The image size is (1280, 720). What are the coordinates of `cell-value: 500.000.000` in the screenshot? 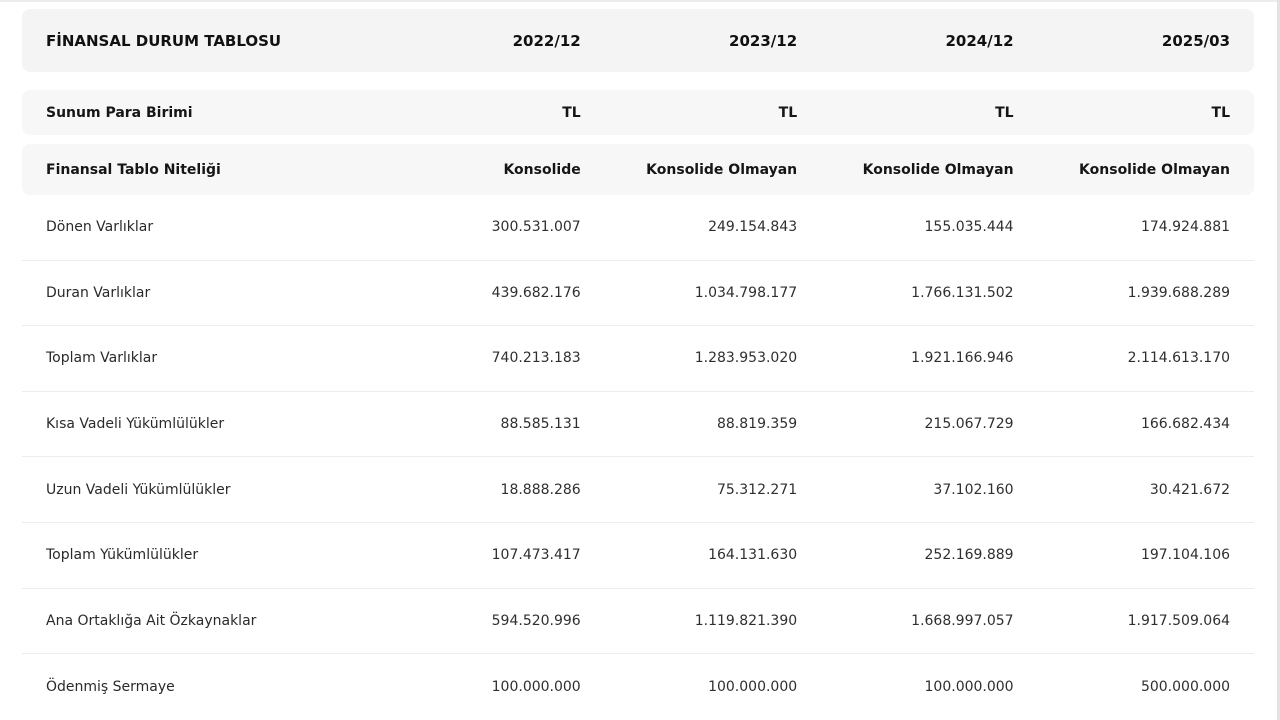 It's located at (1185, 686).